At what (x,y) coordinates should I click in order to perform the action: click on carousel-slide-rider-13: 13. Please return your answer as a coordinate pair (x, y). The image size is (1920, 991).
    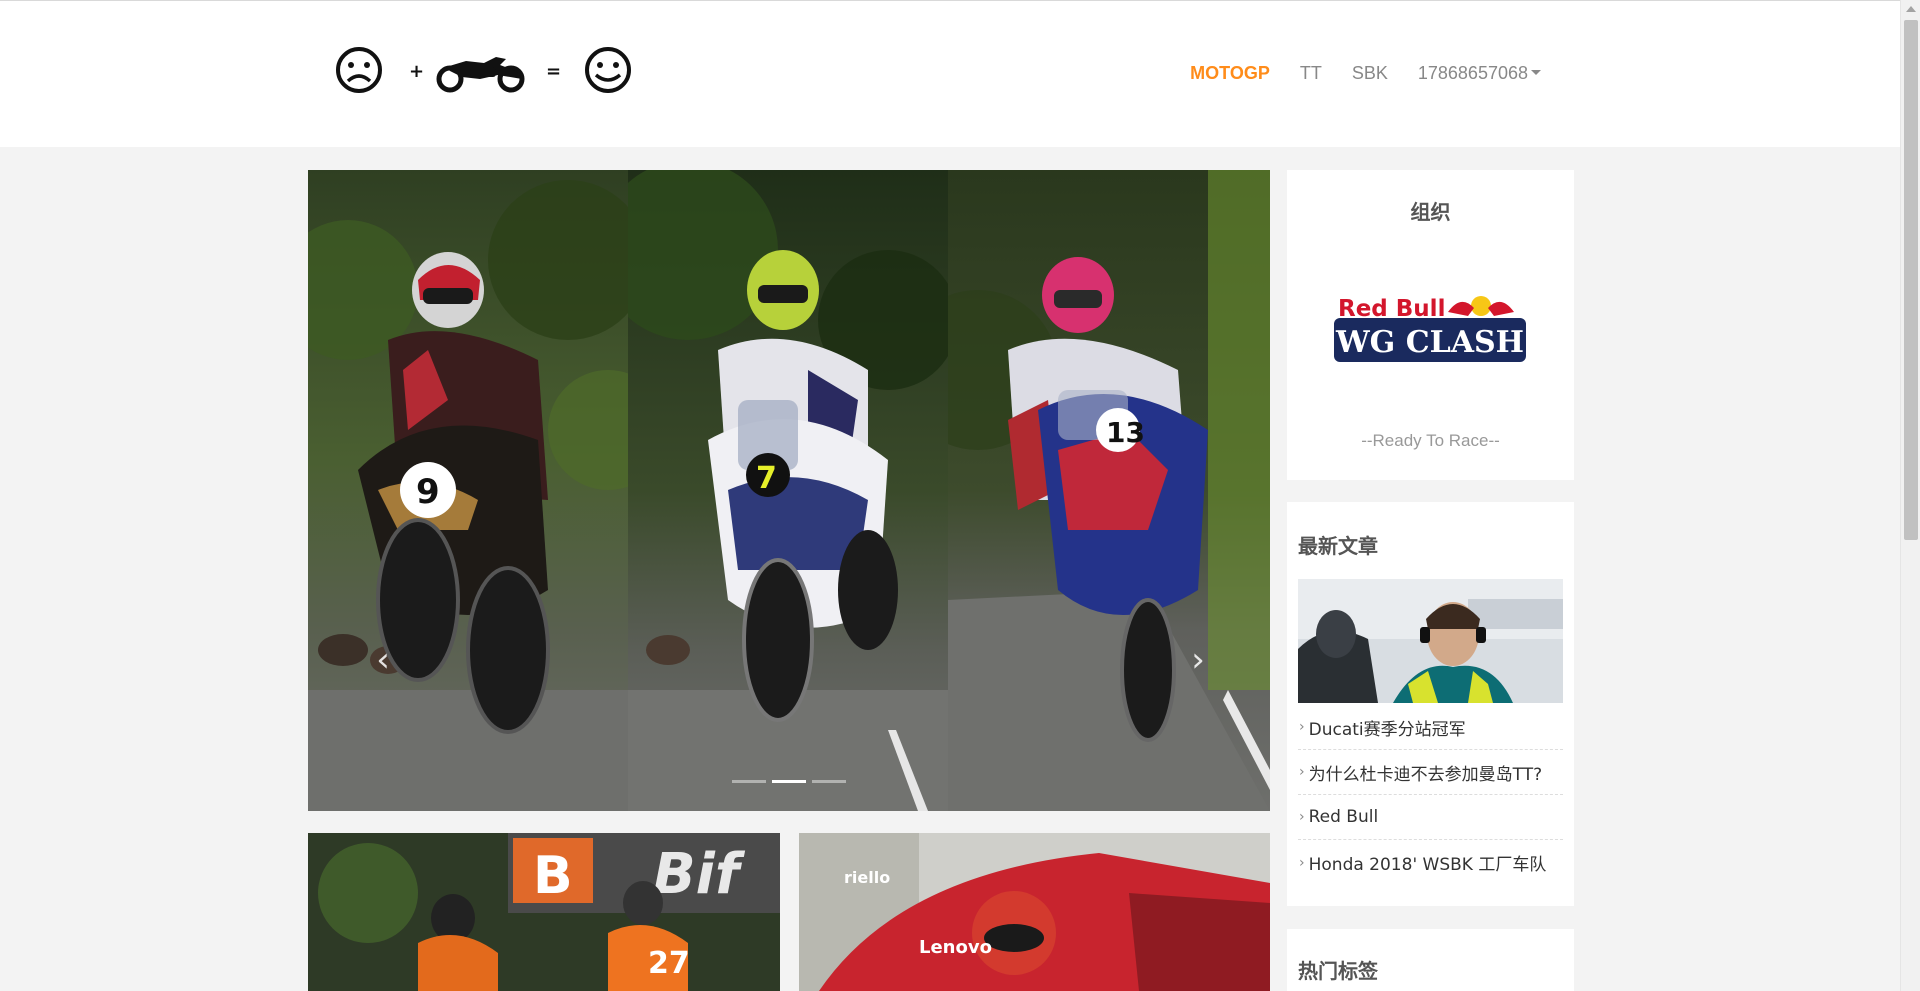
    Looking at the image, I should click on (1109, 490).